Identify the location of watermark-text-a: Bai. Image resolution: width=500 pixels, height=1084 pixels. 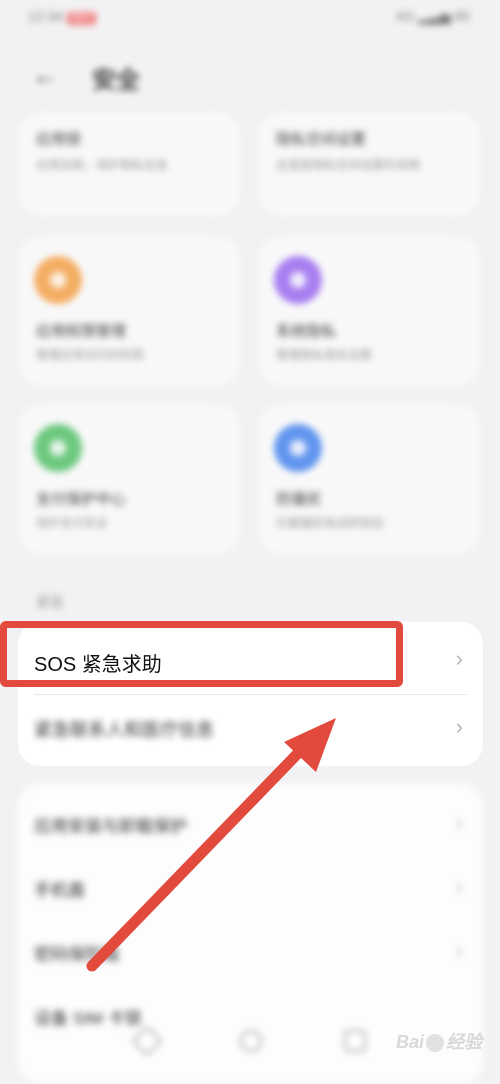
(409, 1042).